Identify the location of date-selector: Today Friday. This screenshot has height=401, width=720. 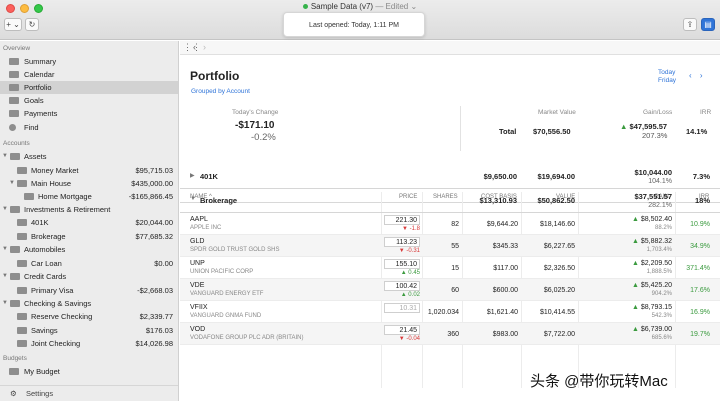
(667, 77).